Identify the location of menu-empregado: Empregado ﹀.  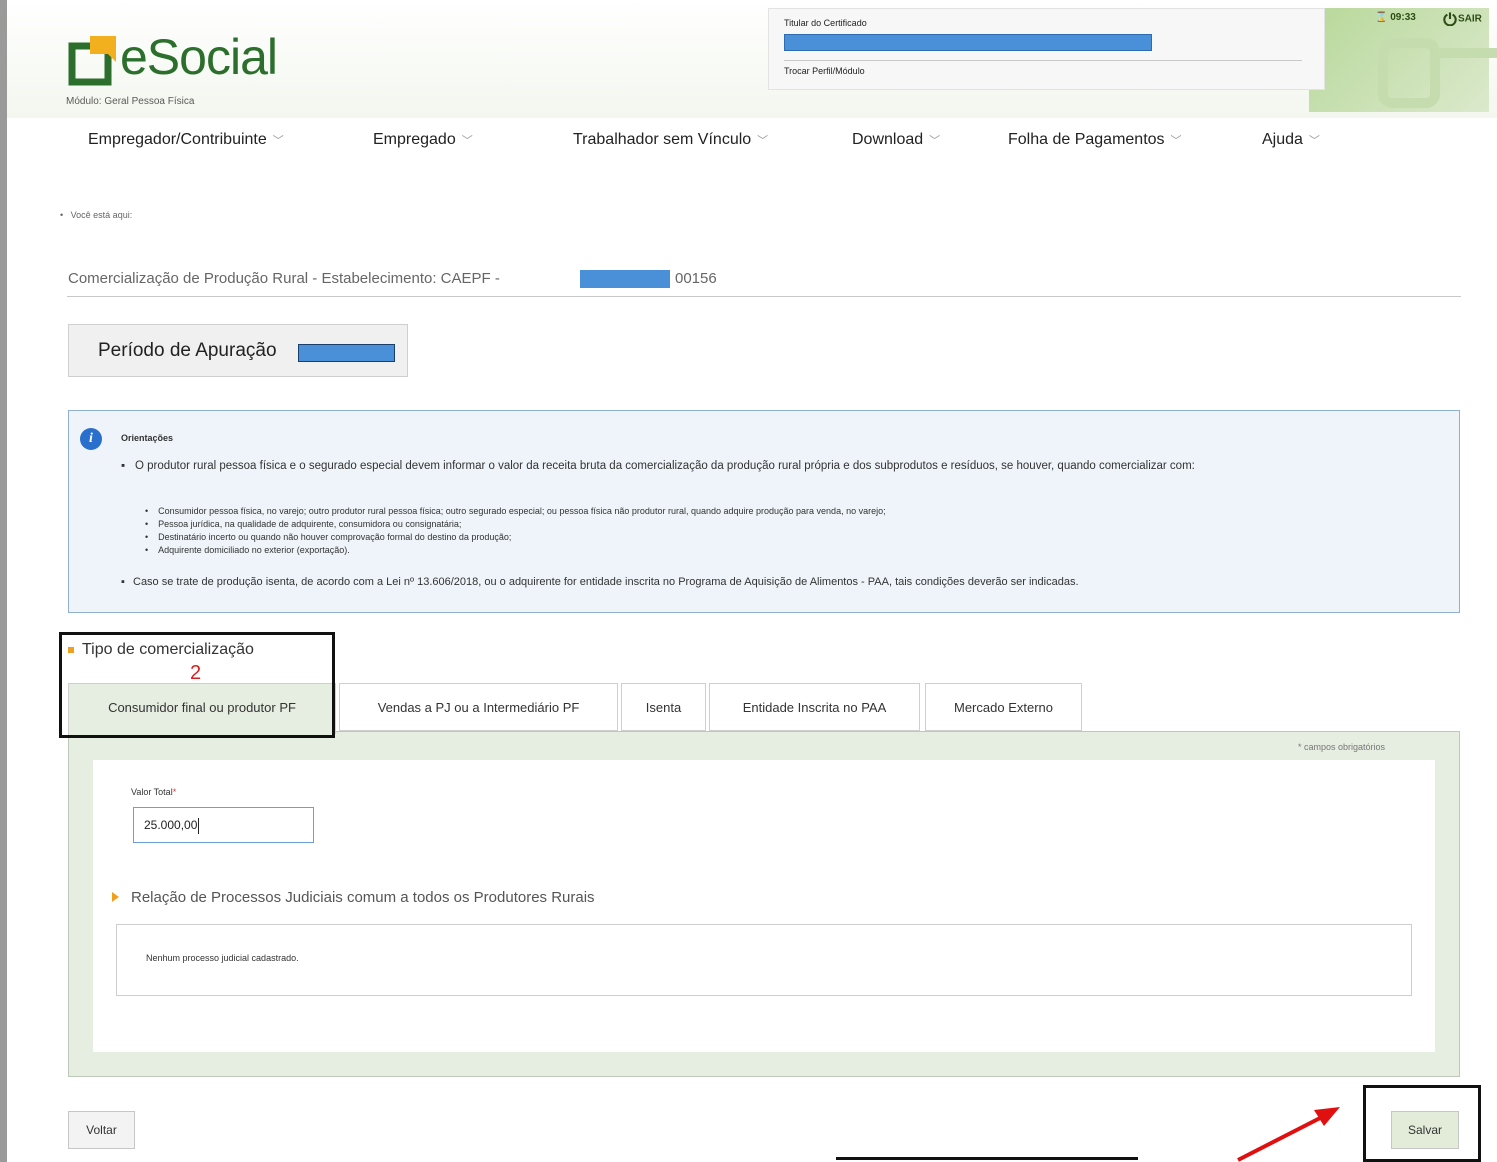
(423, 140).